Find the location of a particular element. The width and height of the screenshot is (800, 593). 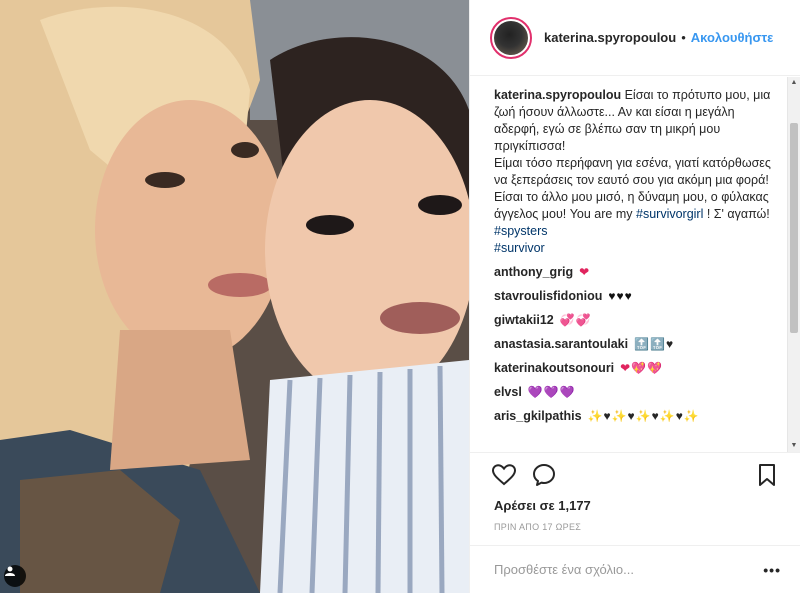

list-item: katerinakoutsonouri ❤💖💖 is located at coordinates (636, 368).